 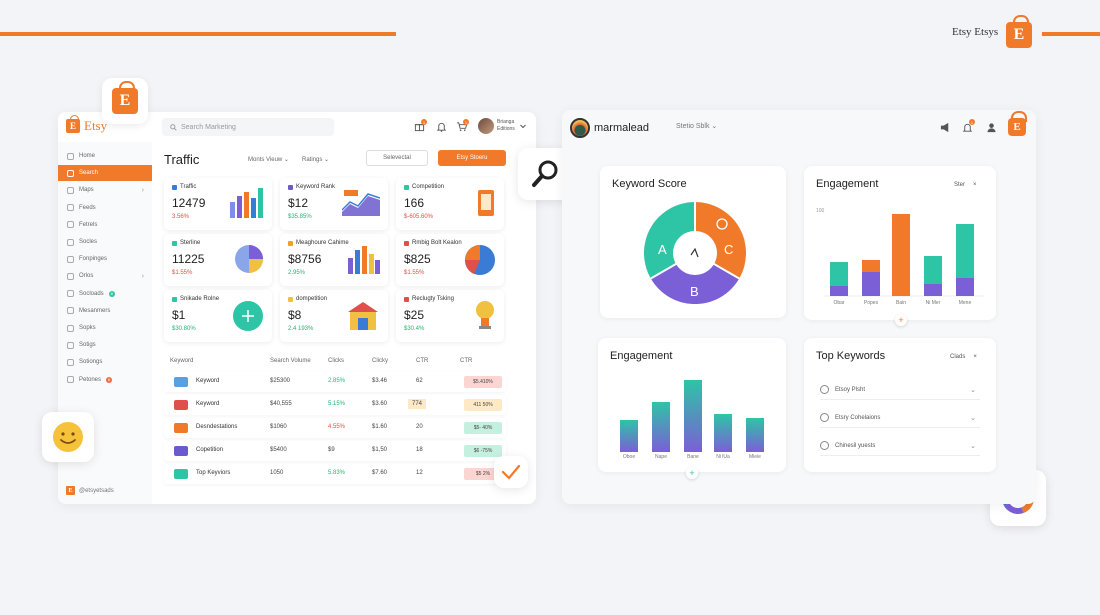 I want to click on keyword-score-card: Keyword Score A C B, so click(x=693, y=242).